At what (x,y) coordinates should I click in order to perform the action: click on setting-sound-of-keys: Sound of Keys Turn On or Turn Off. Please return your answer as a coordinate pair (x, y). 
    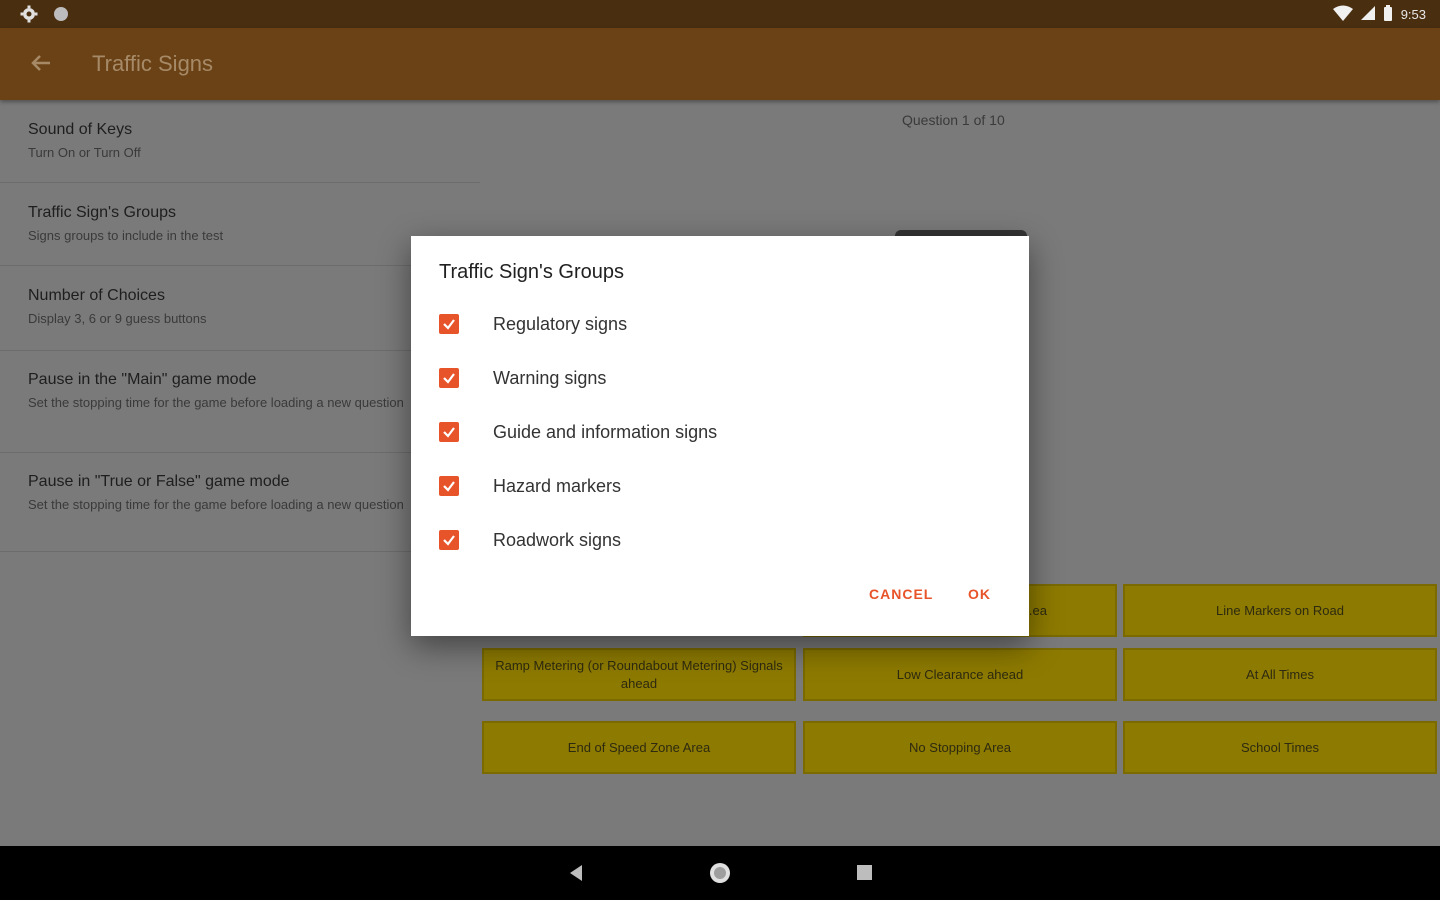
    Looking at the image, I should click on (240, 141).